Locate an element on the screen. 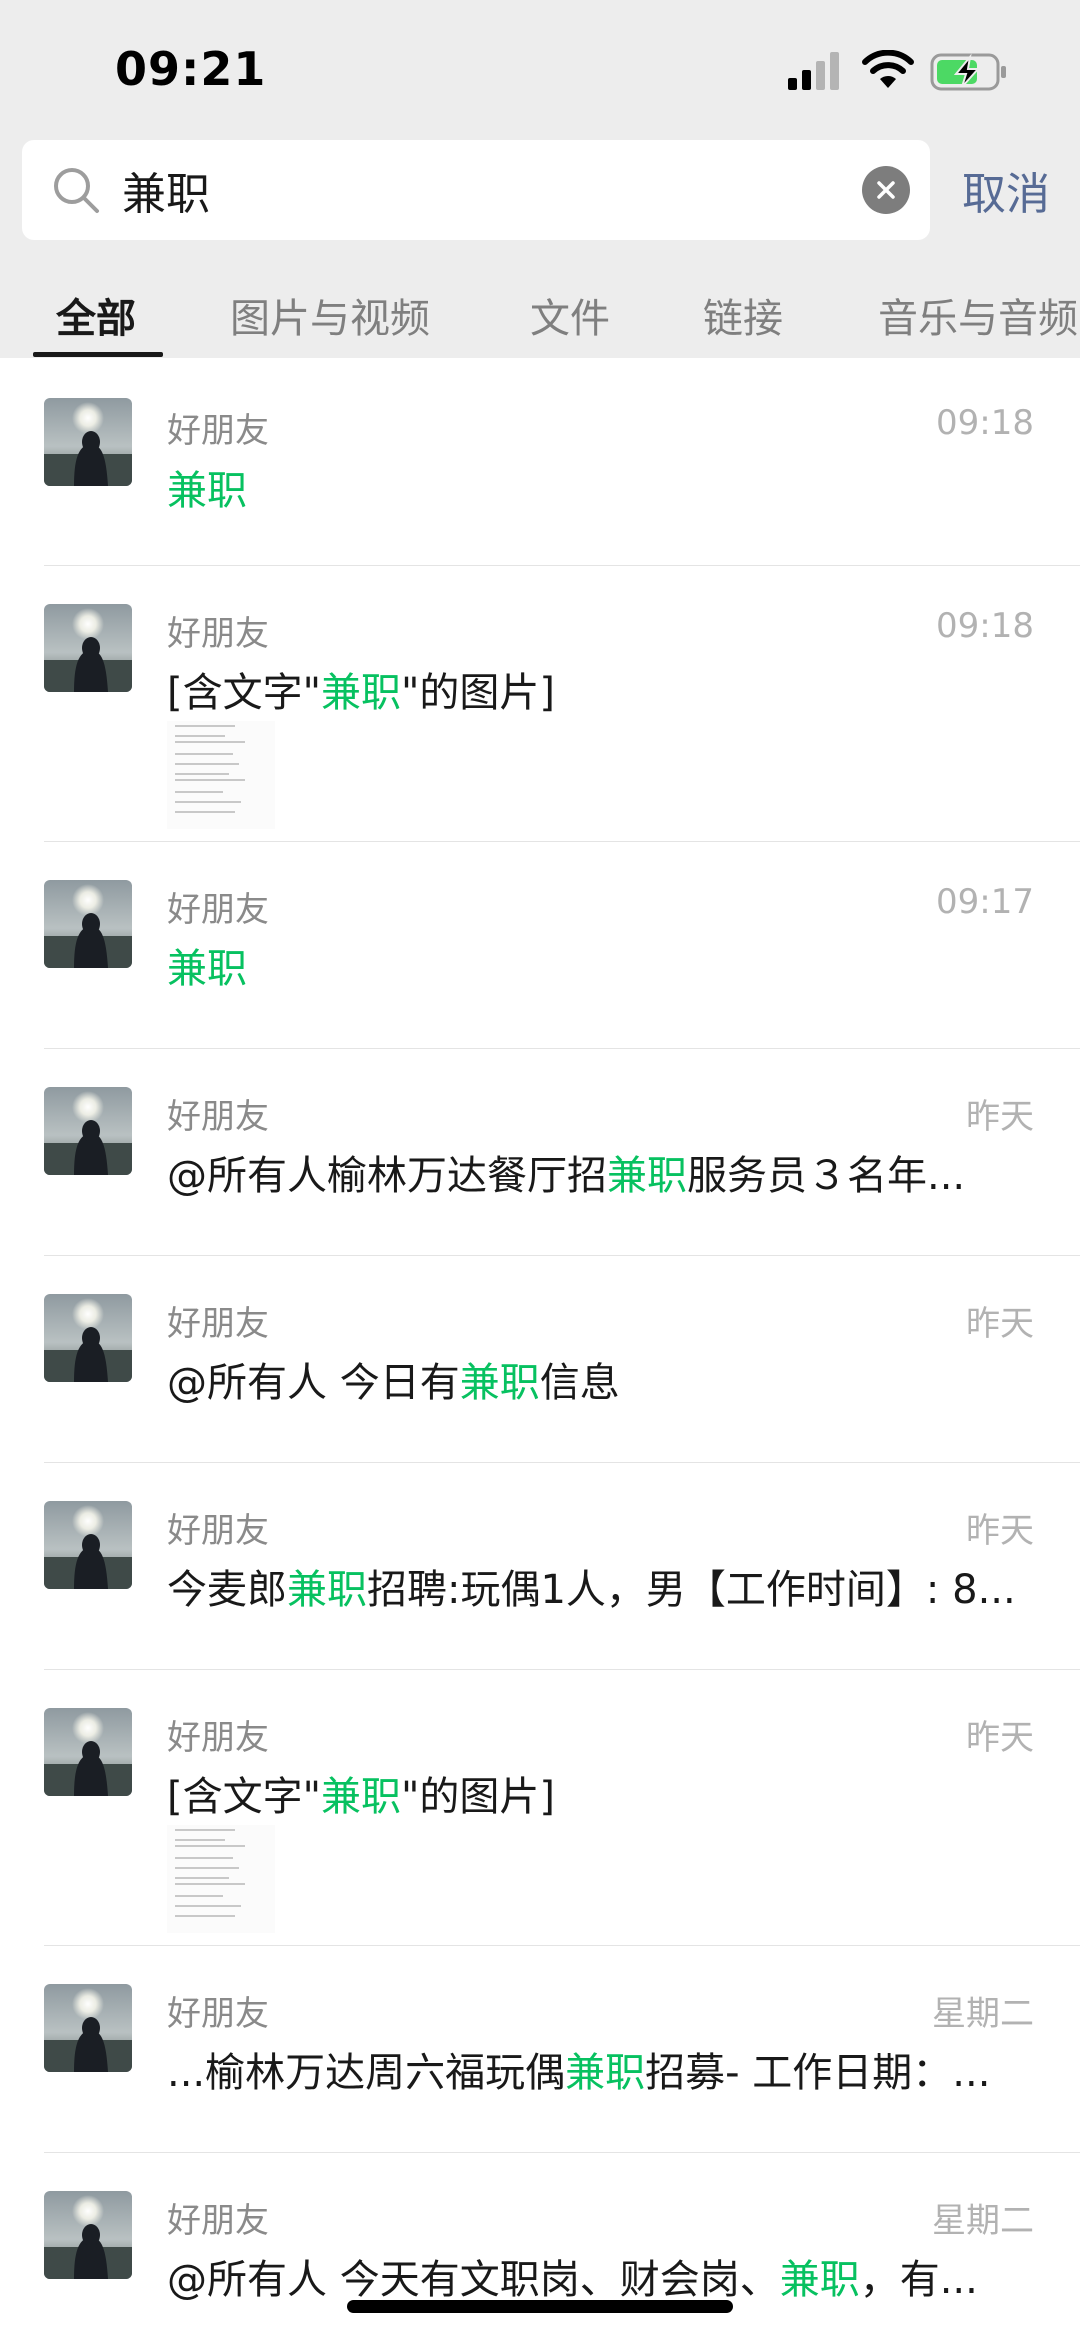 This screenshot has height=2337, width=1080. message-date: 09:17 is located at coordinates (985, 902).